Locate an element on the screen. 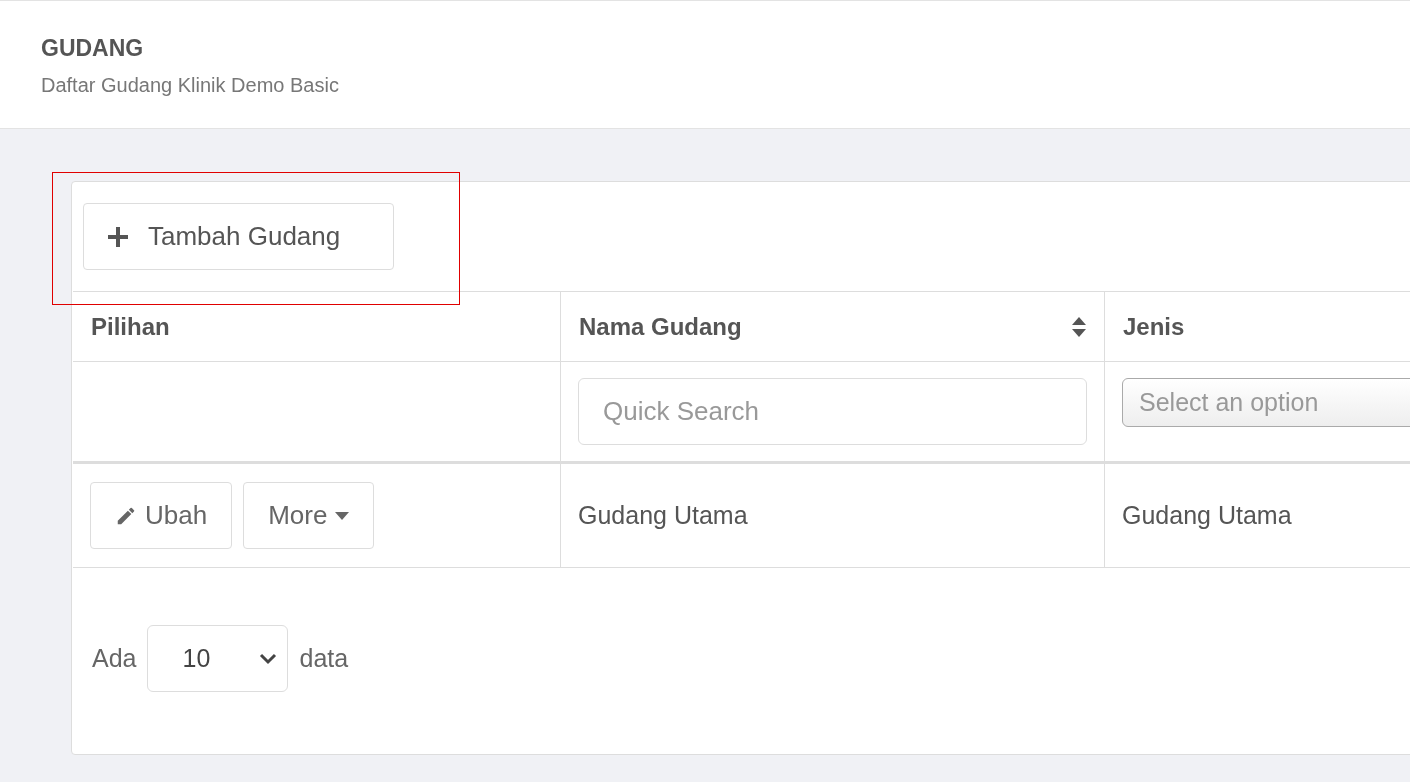 The width and height of the screenshot is (1410, 782). page-subtitle: Daftar Gudang Klinik Demo Basic is located at coordinates (190, 85).